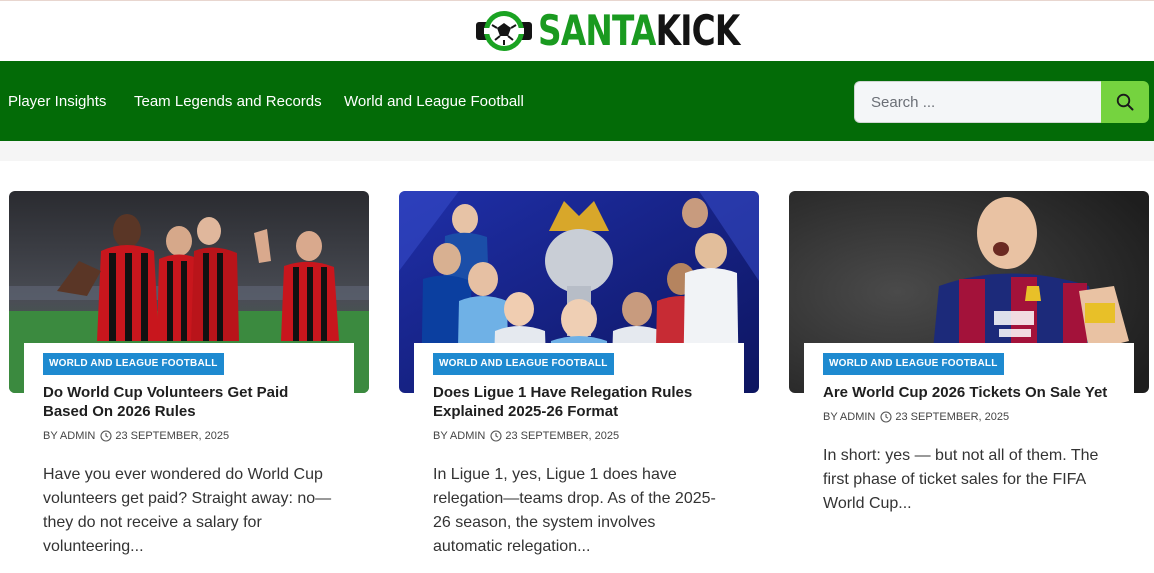 This screenshot has height=573, width=1154. I want to click on site-logo: SANTAKICK, so click(636, 31).